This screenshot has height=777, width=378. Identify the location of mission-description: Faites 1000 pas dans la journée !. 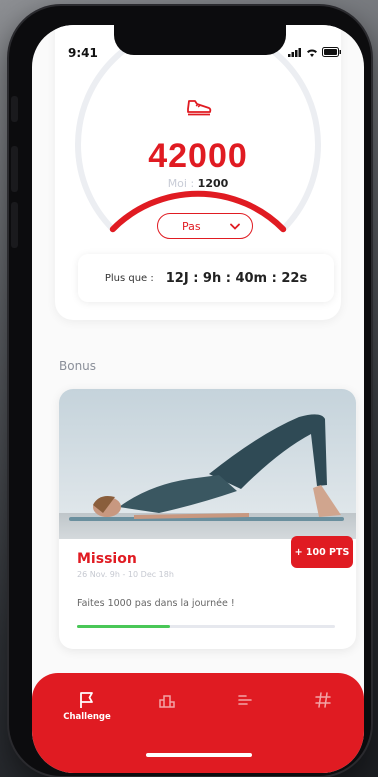
(156, 603).